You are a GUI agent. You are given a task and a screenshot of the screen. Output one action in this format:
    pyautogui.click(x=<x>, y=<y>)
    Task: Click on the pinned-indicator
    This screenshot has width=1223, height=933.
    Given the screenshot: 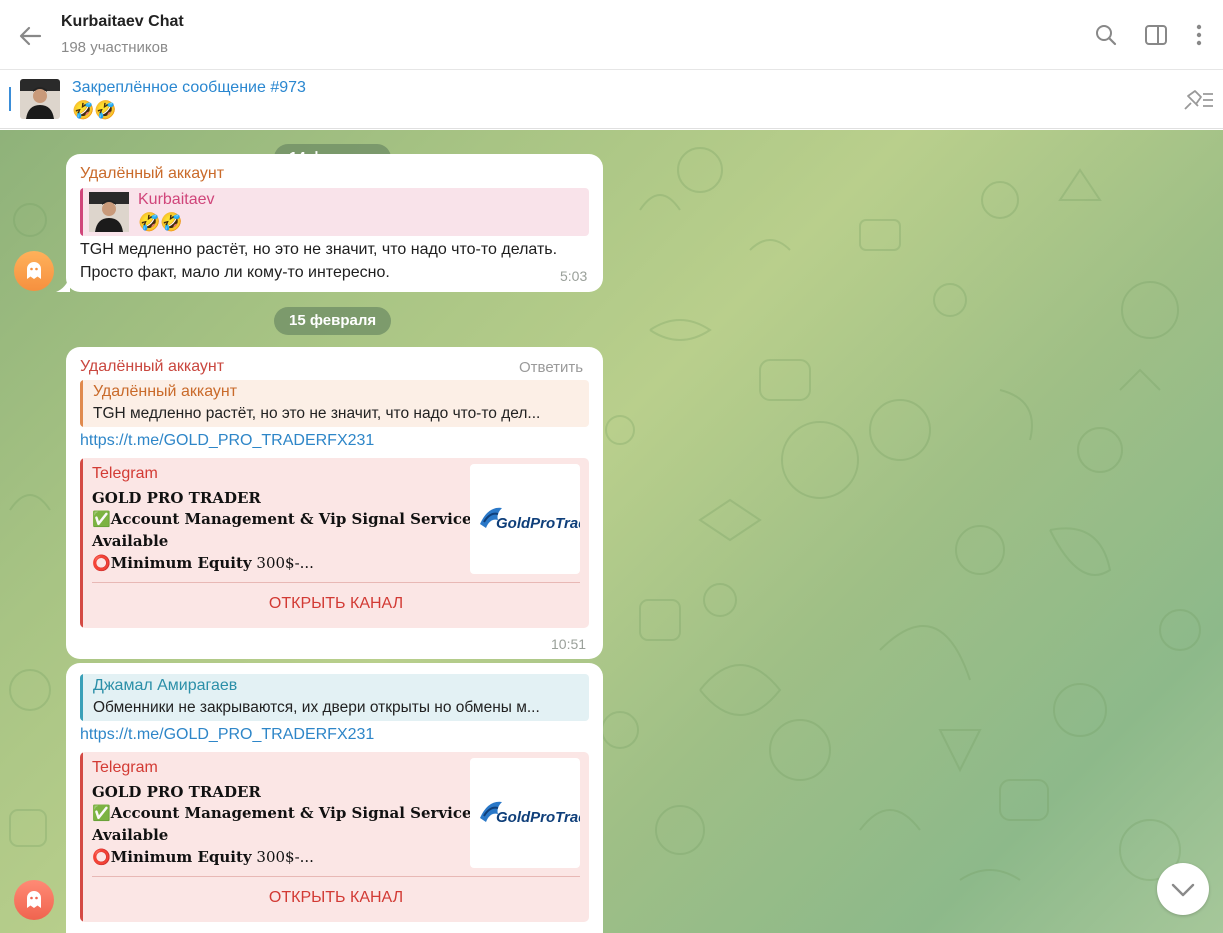 What is the action you would take?
    pyautogui.click(x=10, y=99)
    